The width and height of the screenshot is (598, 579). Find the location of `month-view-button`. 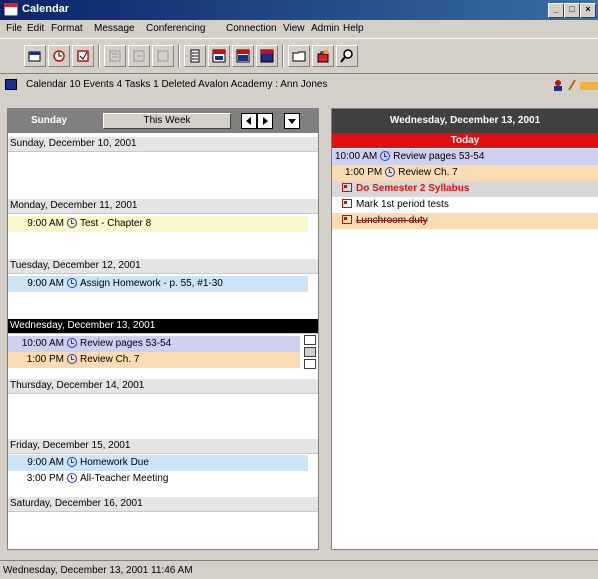

month-view-button is located at coordinates (243, 56).